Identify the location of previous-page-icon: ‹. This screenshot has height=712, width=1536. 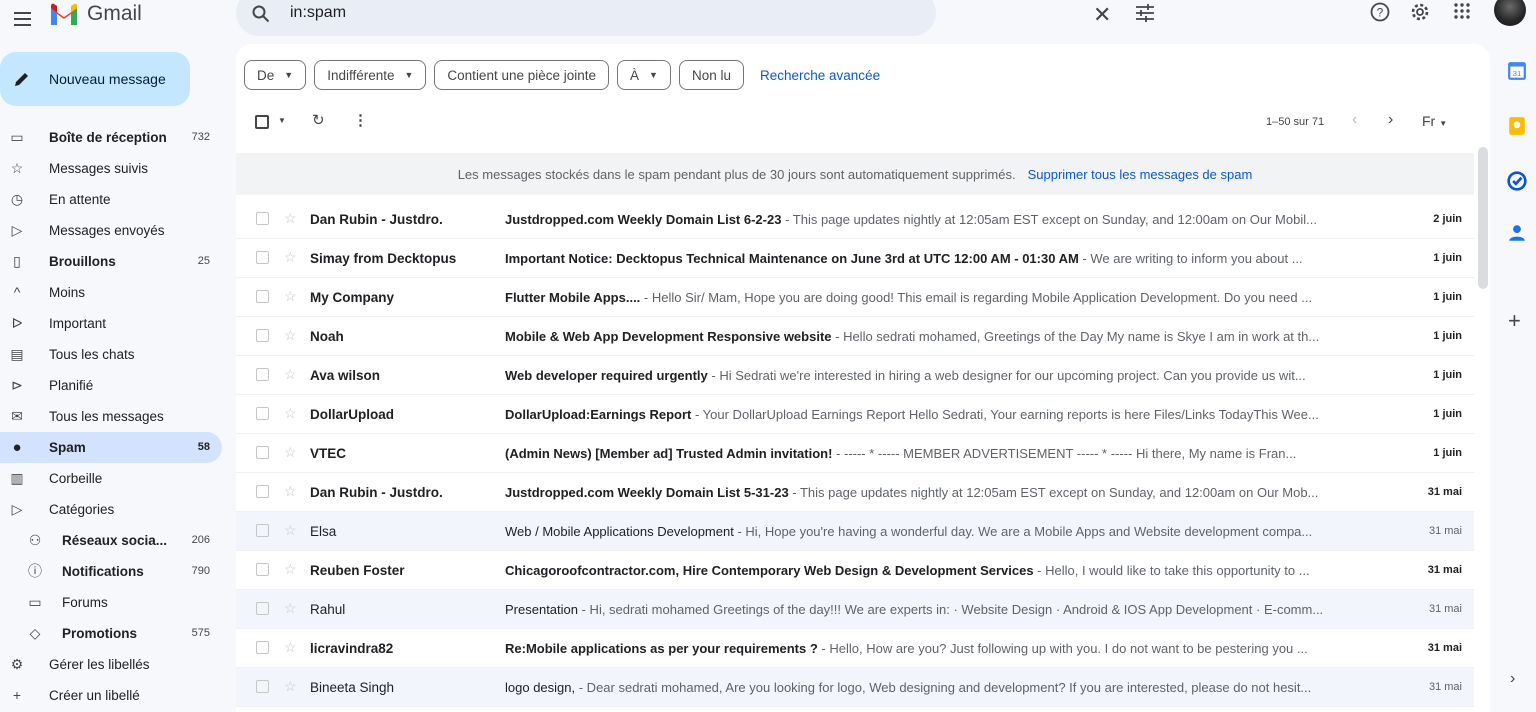
(1354, 120).